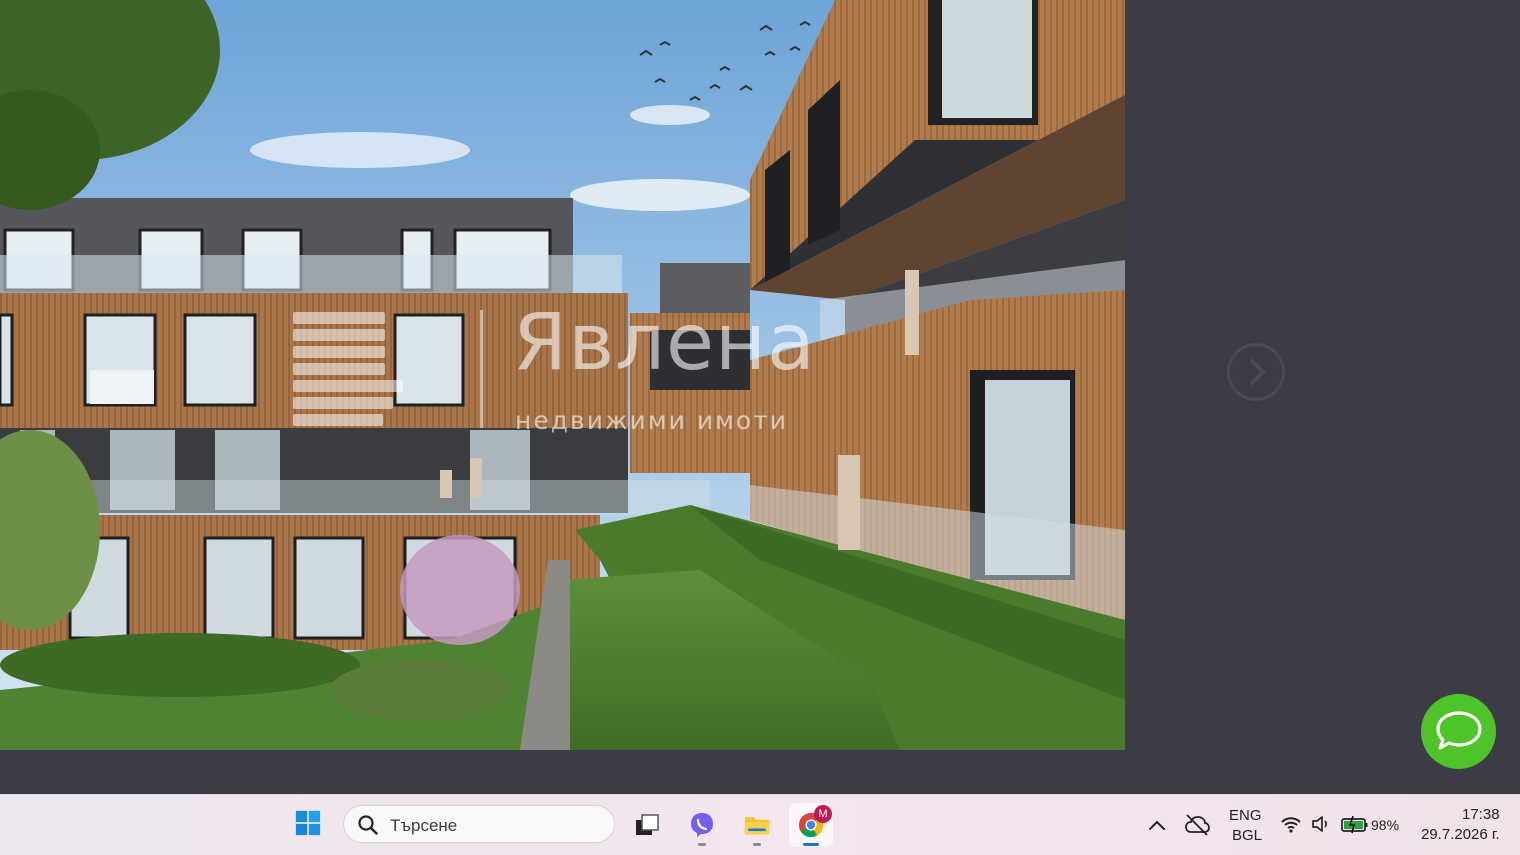 The height and width of the screenshot is (855, 1520). What do you see at coordinates (811, 844) in the screenshot?
I see `active-indicator` at bounding box center [811, 844].